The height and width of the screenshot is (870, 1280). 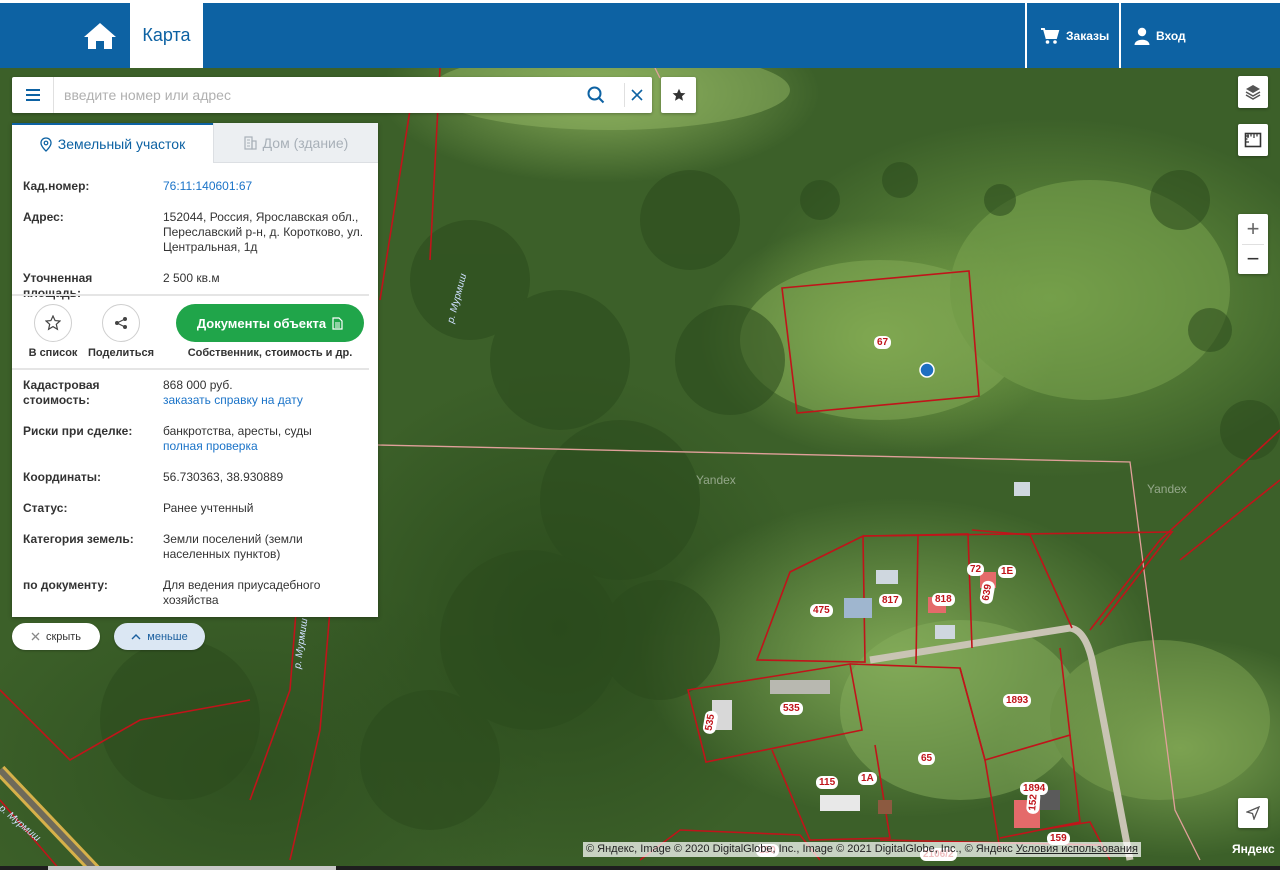 I want to click on share-label: Поделиться, so click(x=121, y=353).